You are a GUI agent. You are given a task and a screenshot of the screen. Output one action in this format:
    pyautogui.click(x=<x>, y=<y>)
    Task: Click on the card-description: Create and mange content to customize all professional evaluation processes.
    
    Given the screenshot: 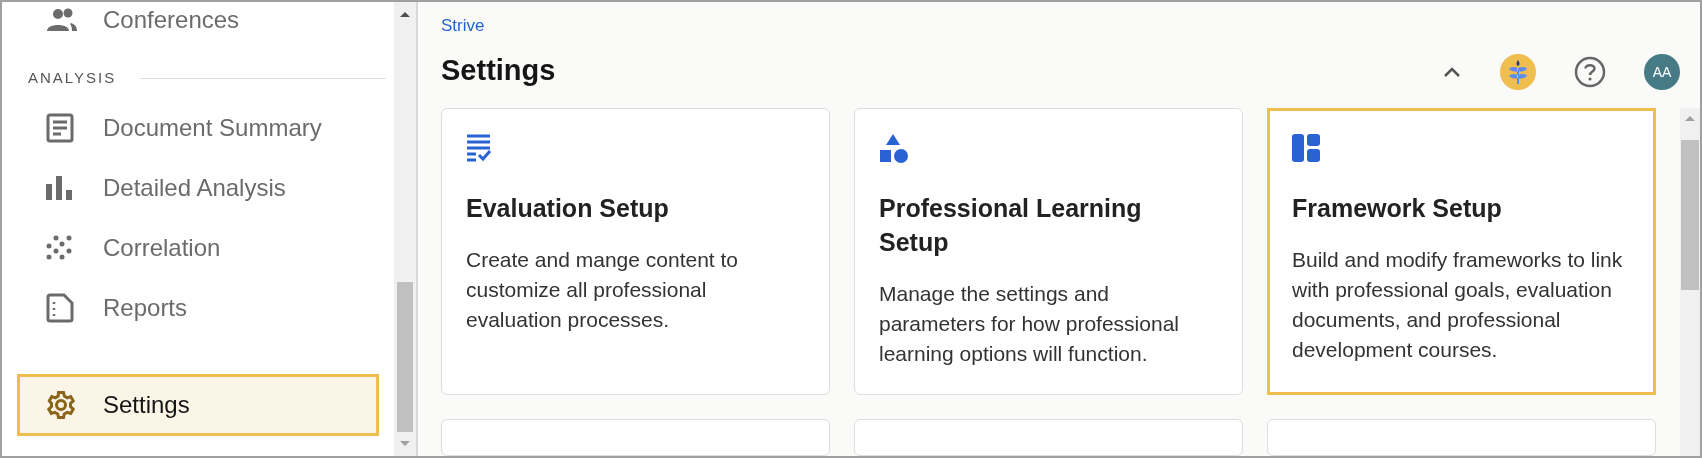 What is the action you would take?
    pyautogui.click(x=602, y=290)
    